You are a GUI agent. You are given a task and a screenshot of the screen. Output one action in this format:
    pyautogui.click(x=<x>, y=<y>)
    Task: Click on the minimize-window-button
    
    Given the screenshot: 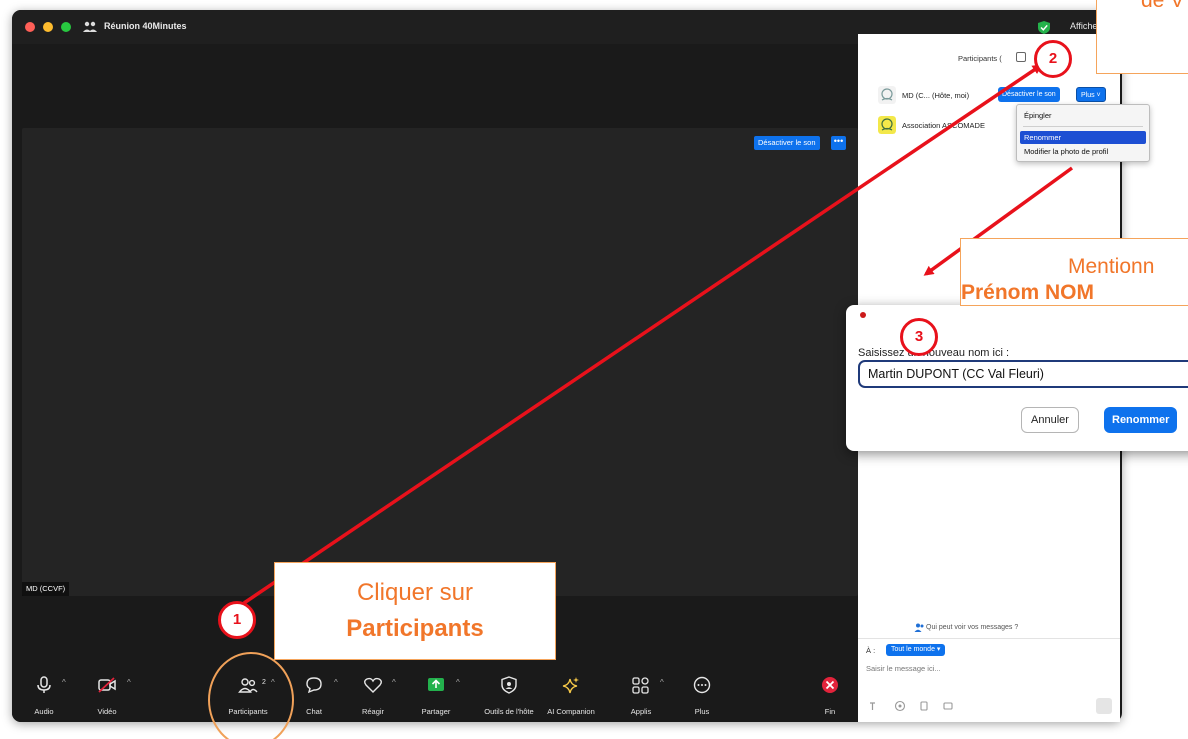 What is the action you would take?
    pyautogui.click(x=48, y=27)
    